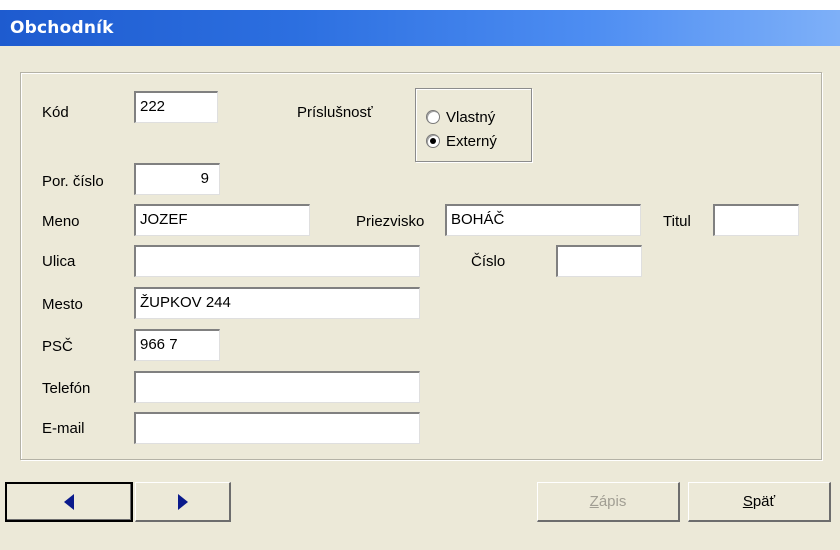 The width and height of the screenshot is (840, 550). What do you see at coordinates (62, 304) in the screenshot?
I see `mesto-label: Mesto` at bounding box center [62, 304].